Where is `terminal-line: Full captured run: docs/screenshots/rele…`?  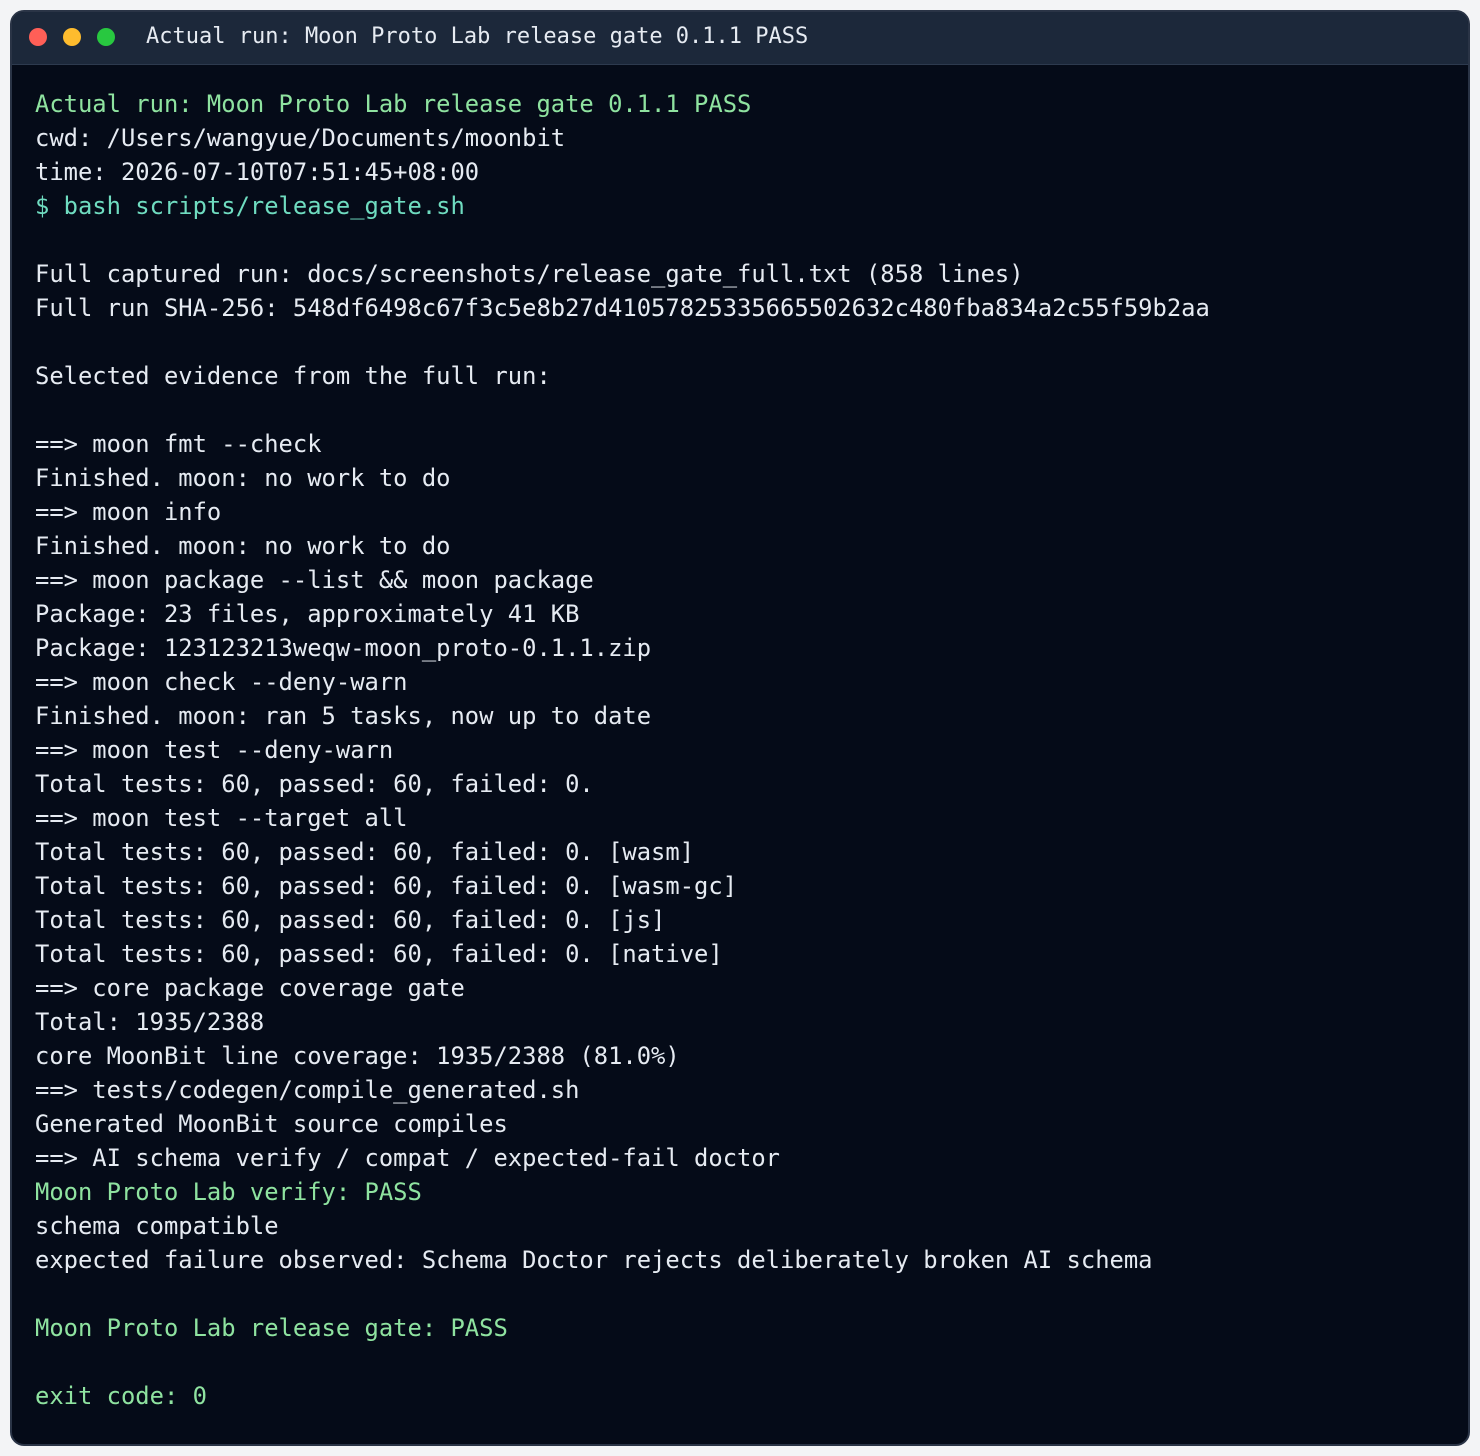 terminal-line: Full captured run: docs/screenshots/rele… is located at coordinates (529, 274).